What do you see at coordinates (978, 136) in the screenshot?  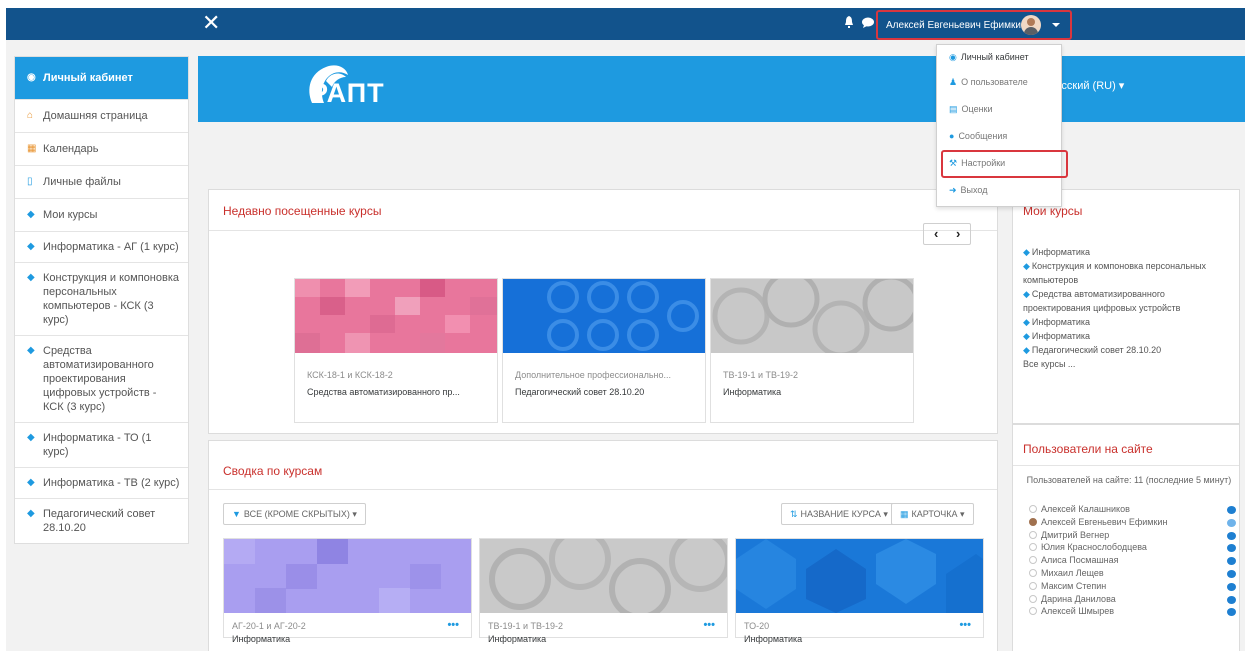 I see `menu-item-messages: ● Сообщения` at bounding box center [978, 136].